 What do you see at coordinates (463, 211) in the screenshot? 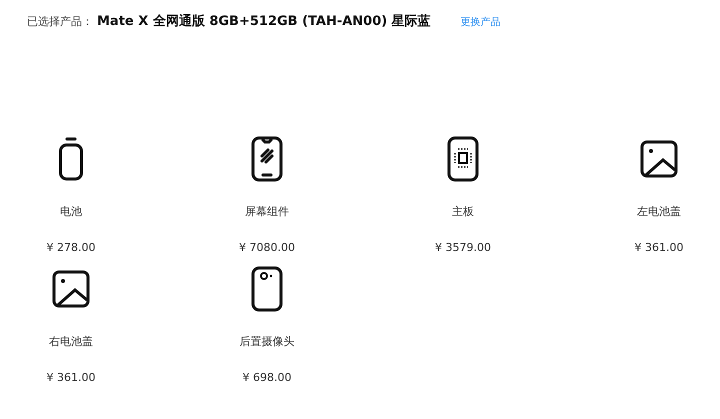
I see `part-name: 主板` at bounding box center [463, 211].